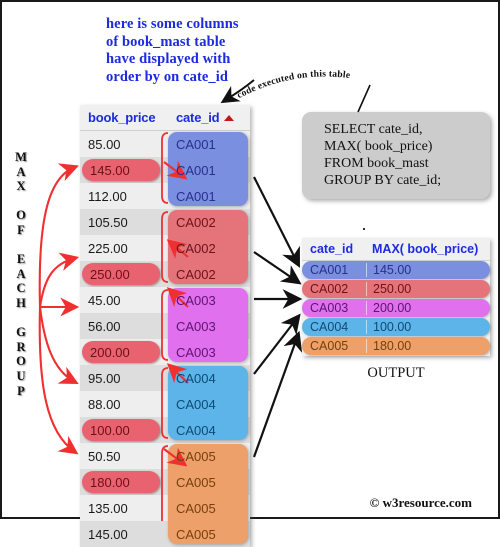  I want to click on output-cate-id: CA001, so click(329, 270).